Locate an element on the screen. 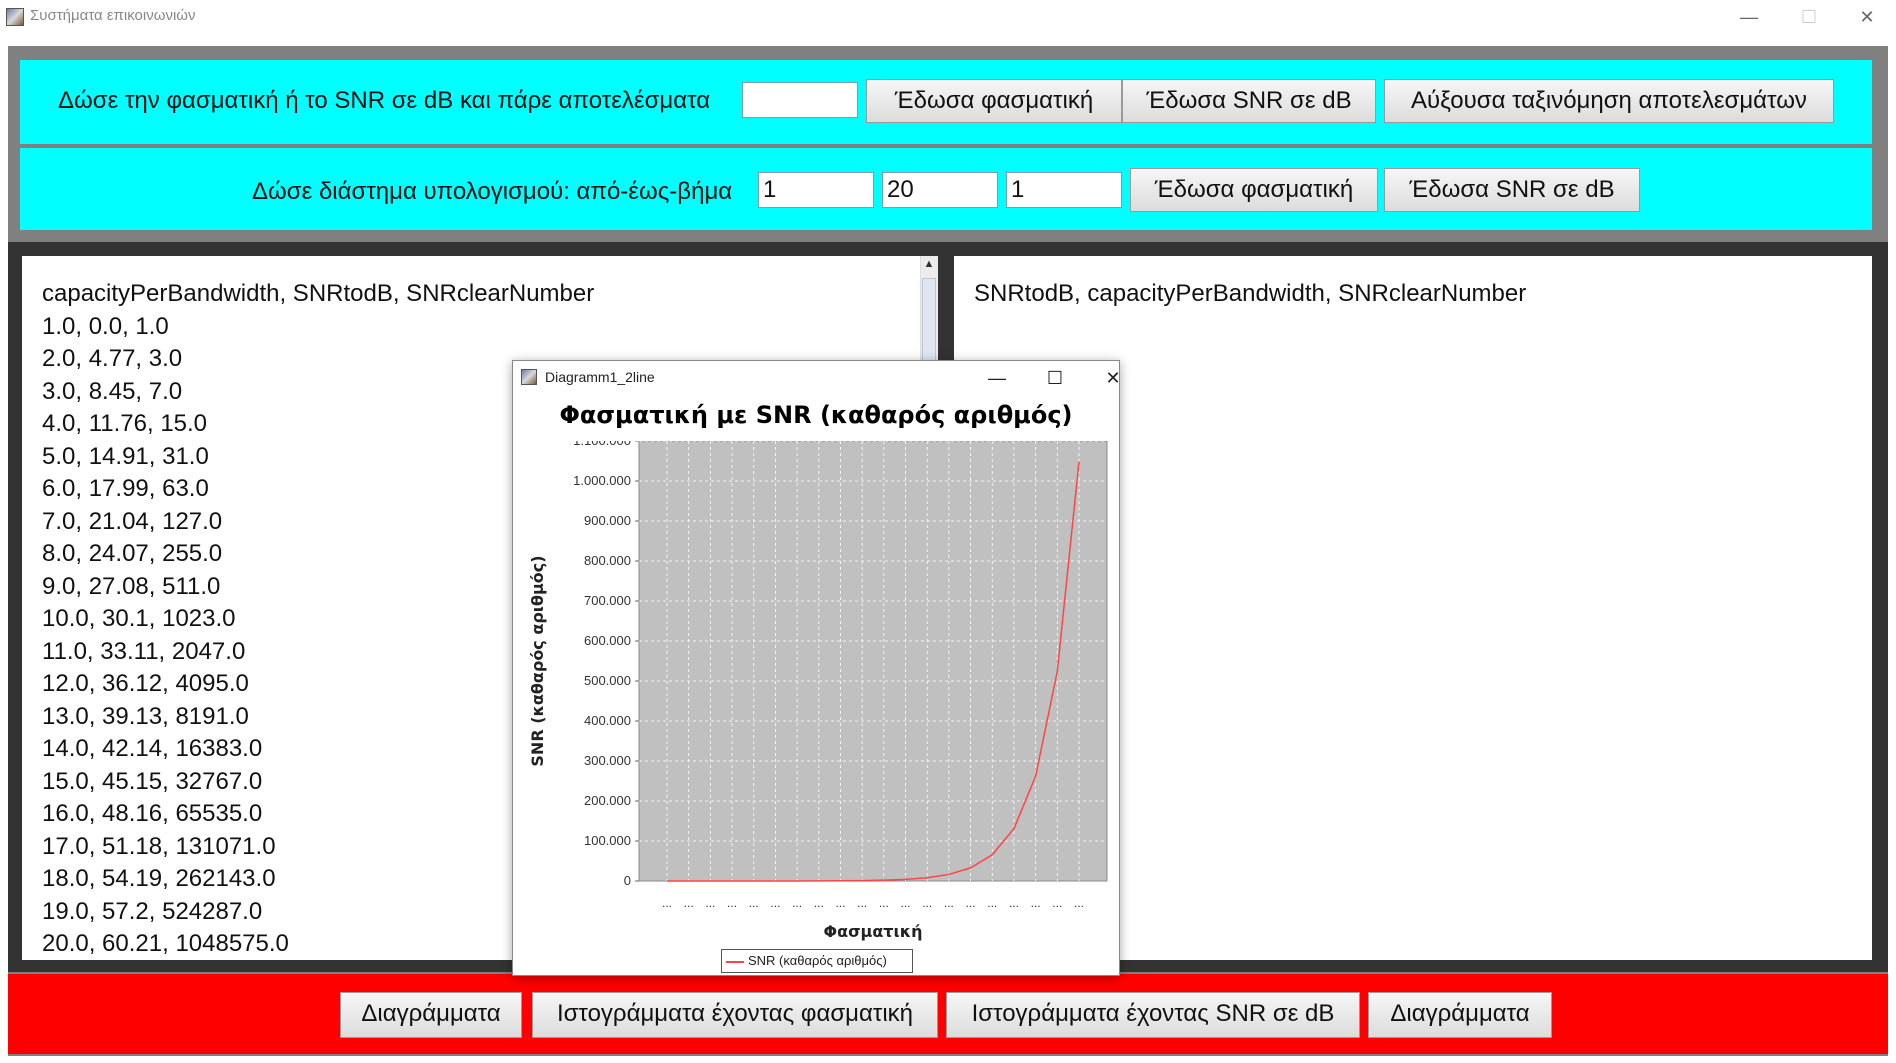 This screenshot has height=1063, width=1896. x-axis-label: Φασματική is located at coordinates (872, 931).